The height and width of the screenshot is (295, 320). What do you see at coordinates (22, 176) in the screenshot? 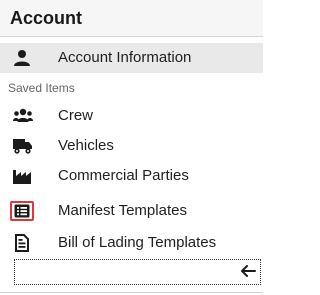
I see `factory-icon` at bounding box center [22, 176].